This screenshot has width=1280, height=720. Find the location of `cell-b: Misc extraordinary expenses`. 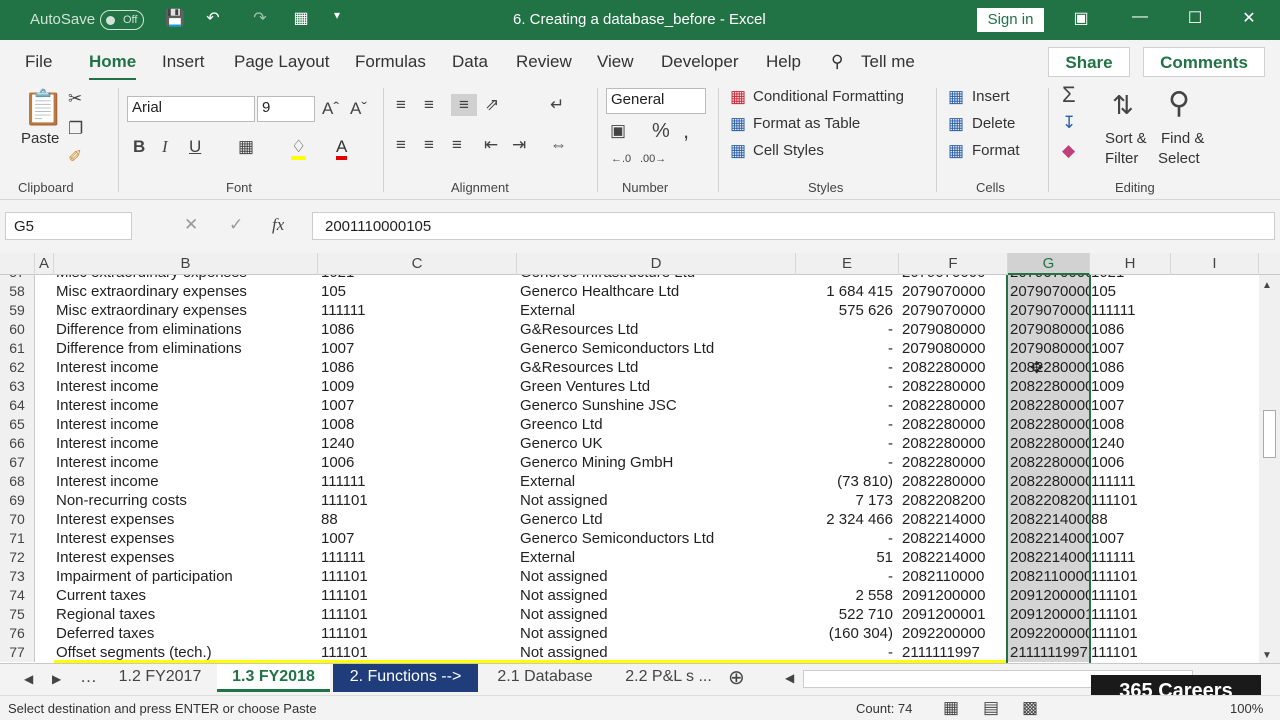

cell-b: Misc extraordinary expenses is located at coordinates (186, 310).